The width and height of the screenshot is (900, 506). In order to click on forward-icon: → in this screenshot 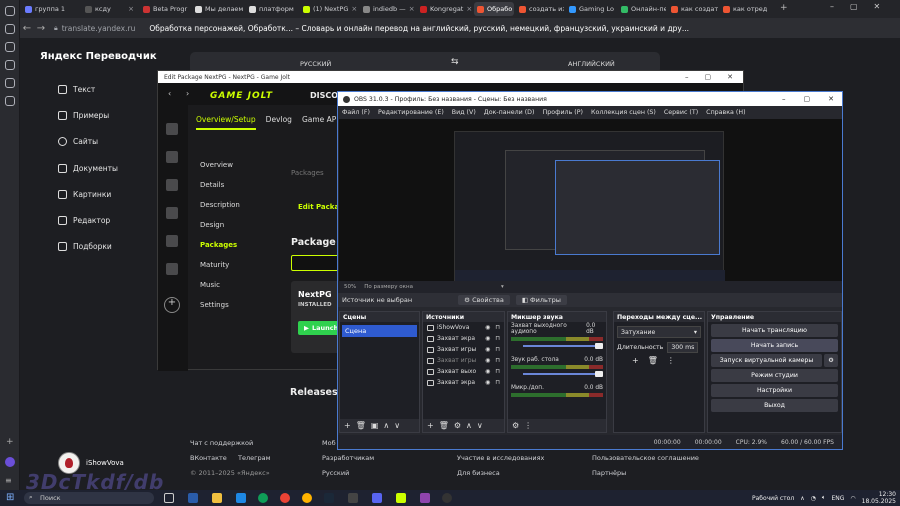, I will do `click(41, 28)`.